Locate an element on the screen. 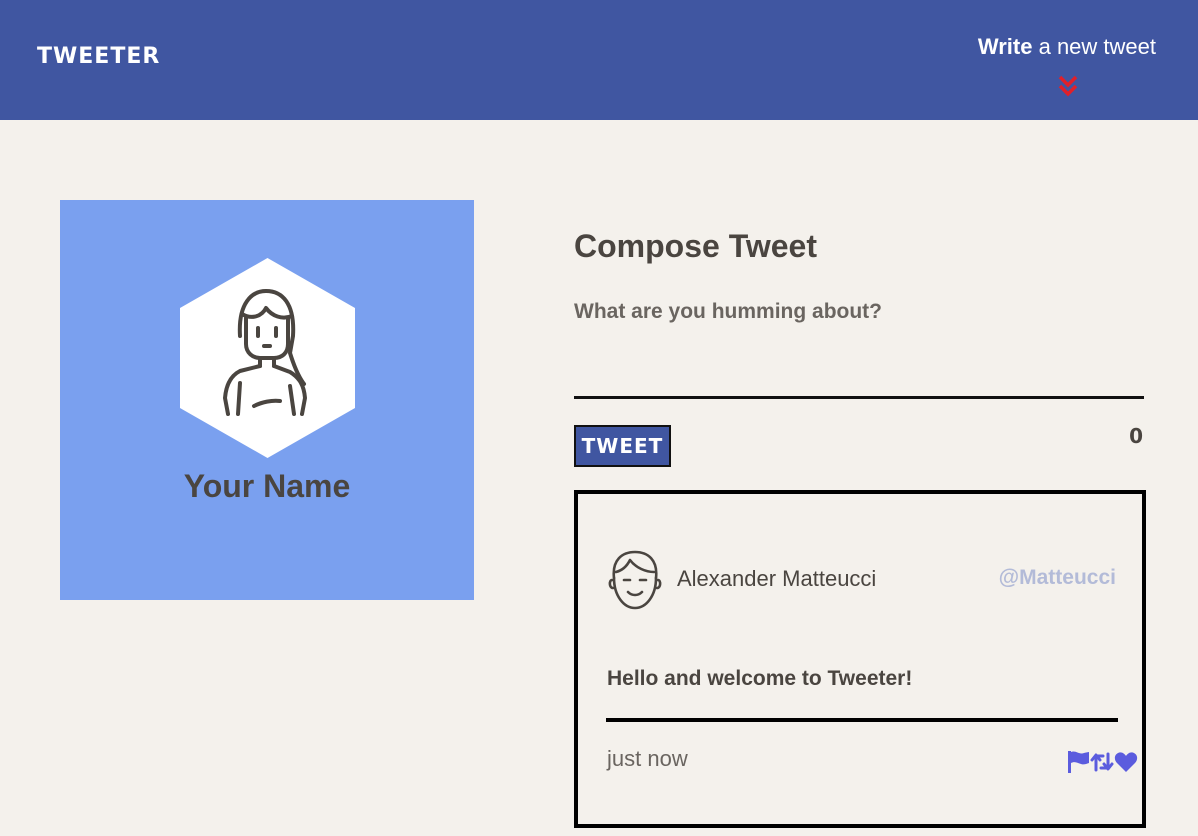 The height and width of the screenshot is (836, 1198). character-counter: 0 is located at coordinates (1136, 436).